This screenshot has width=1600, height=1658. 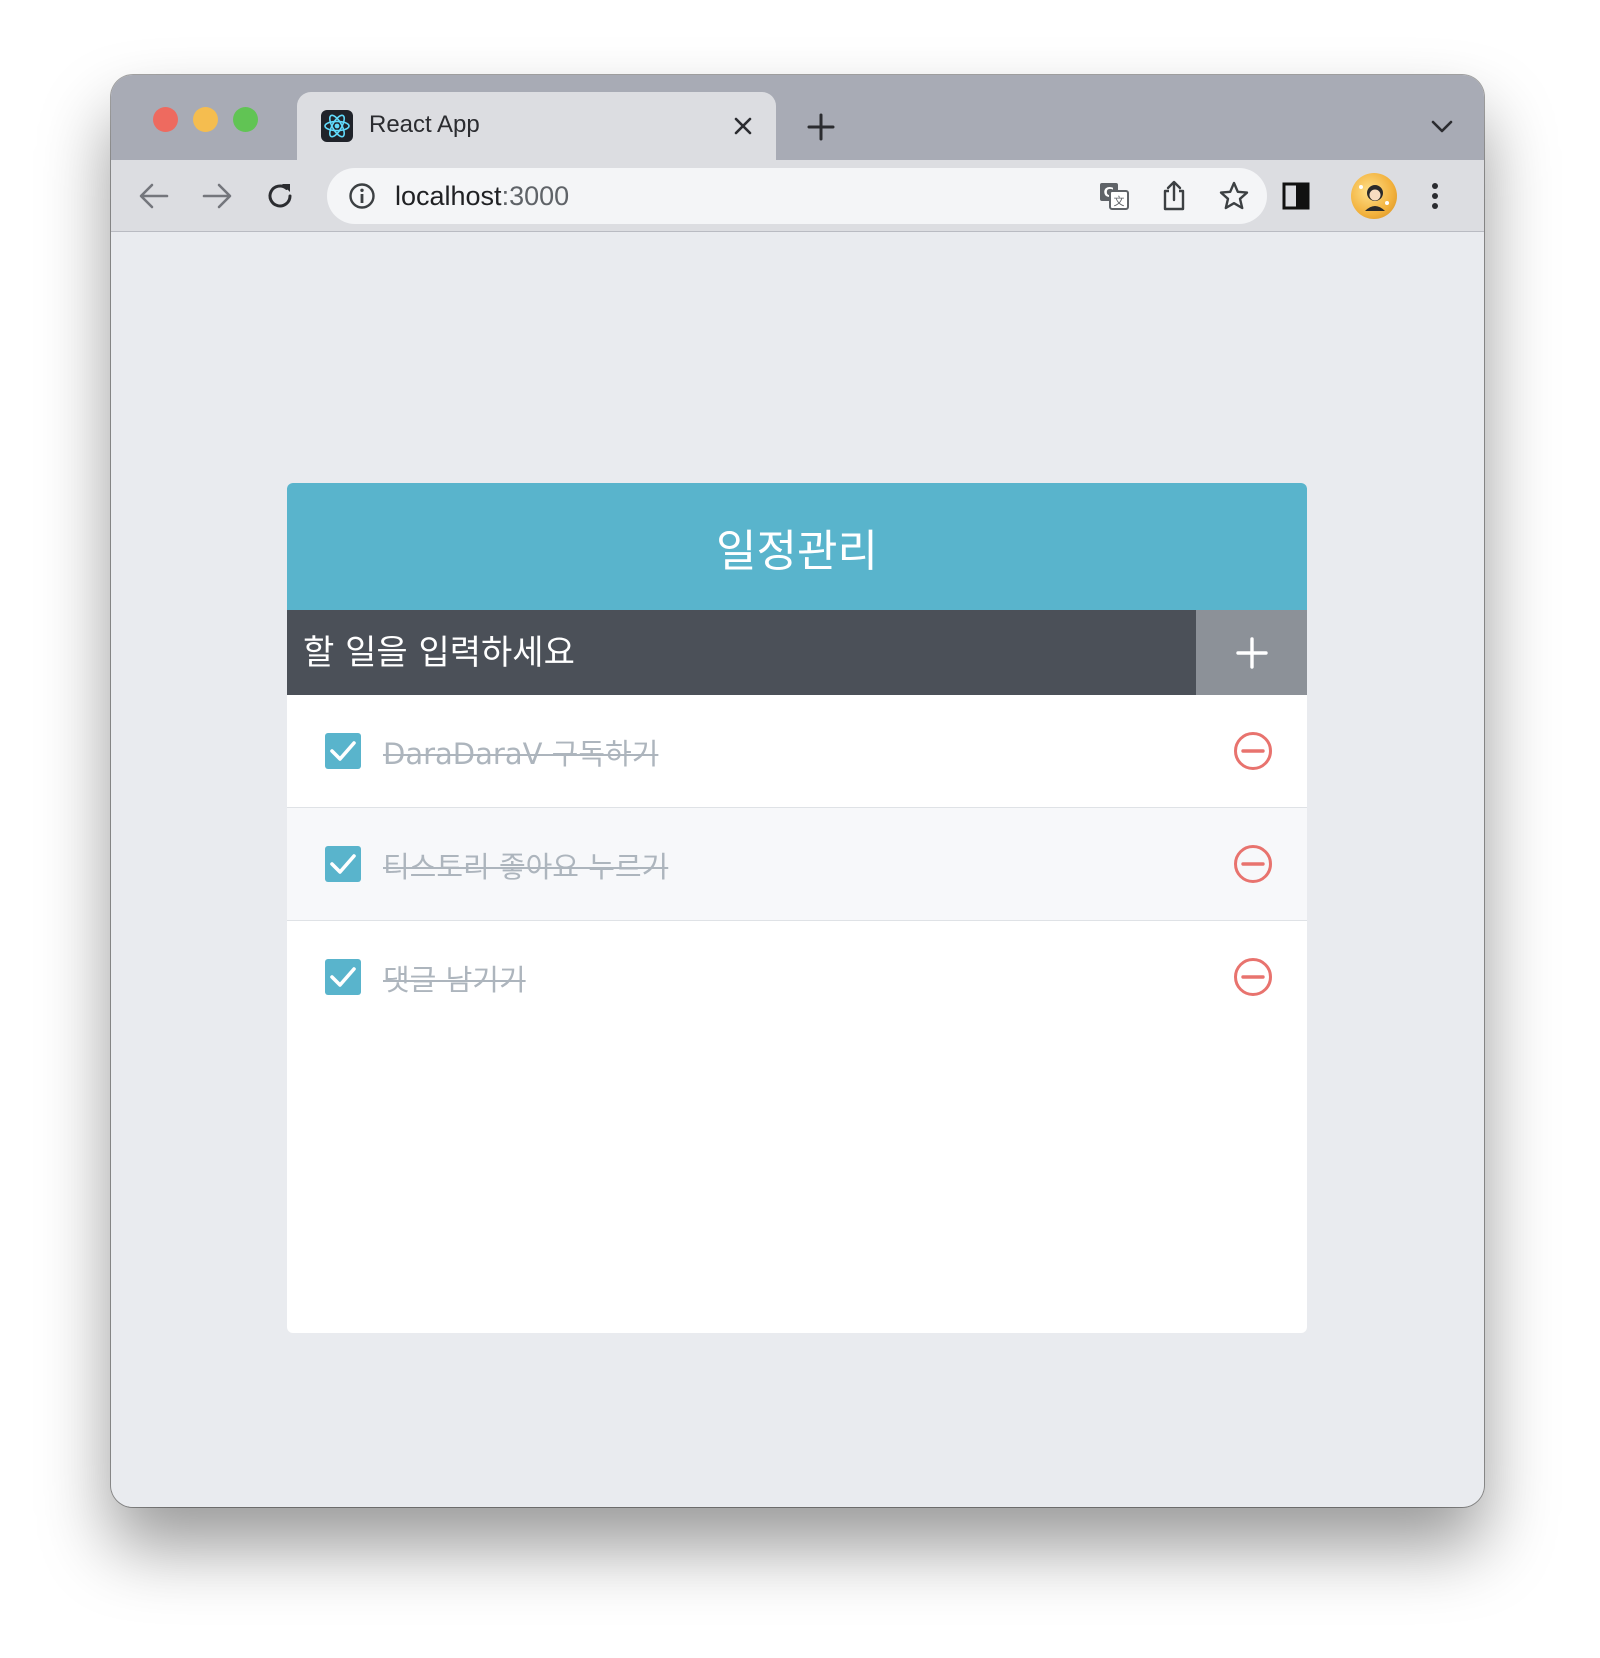 I want to click on todo-item: 댓글 남기기, so click(x=797, y=977).